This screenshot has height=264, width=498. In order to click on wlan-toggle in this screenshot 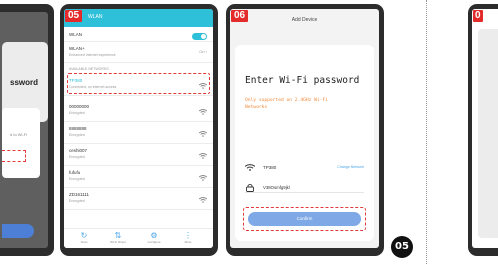, I will do `click(199, 36)`.